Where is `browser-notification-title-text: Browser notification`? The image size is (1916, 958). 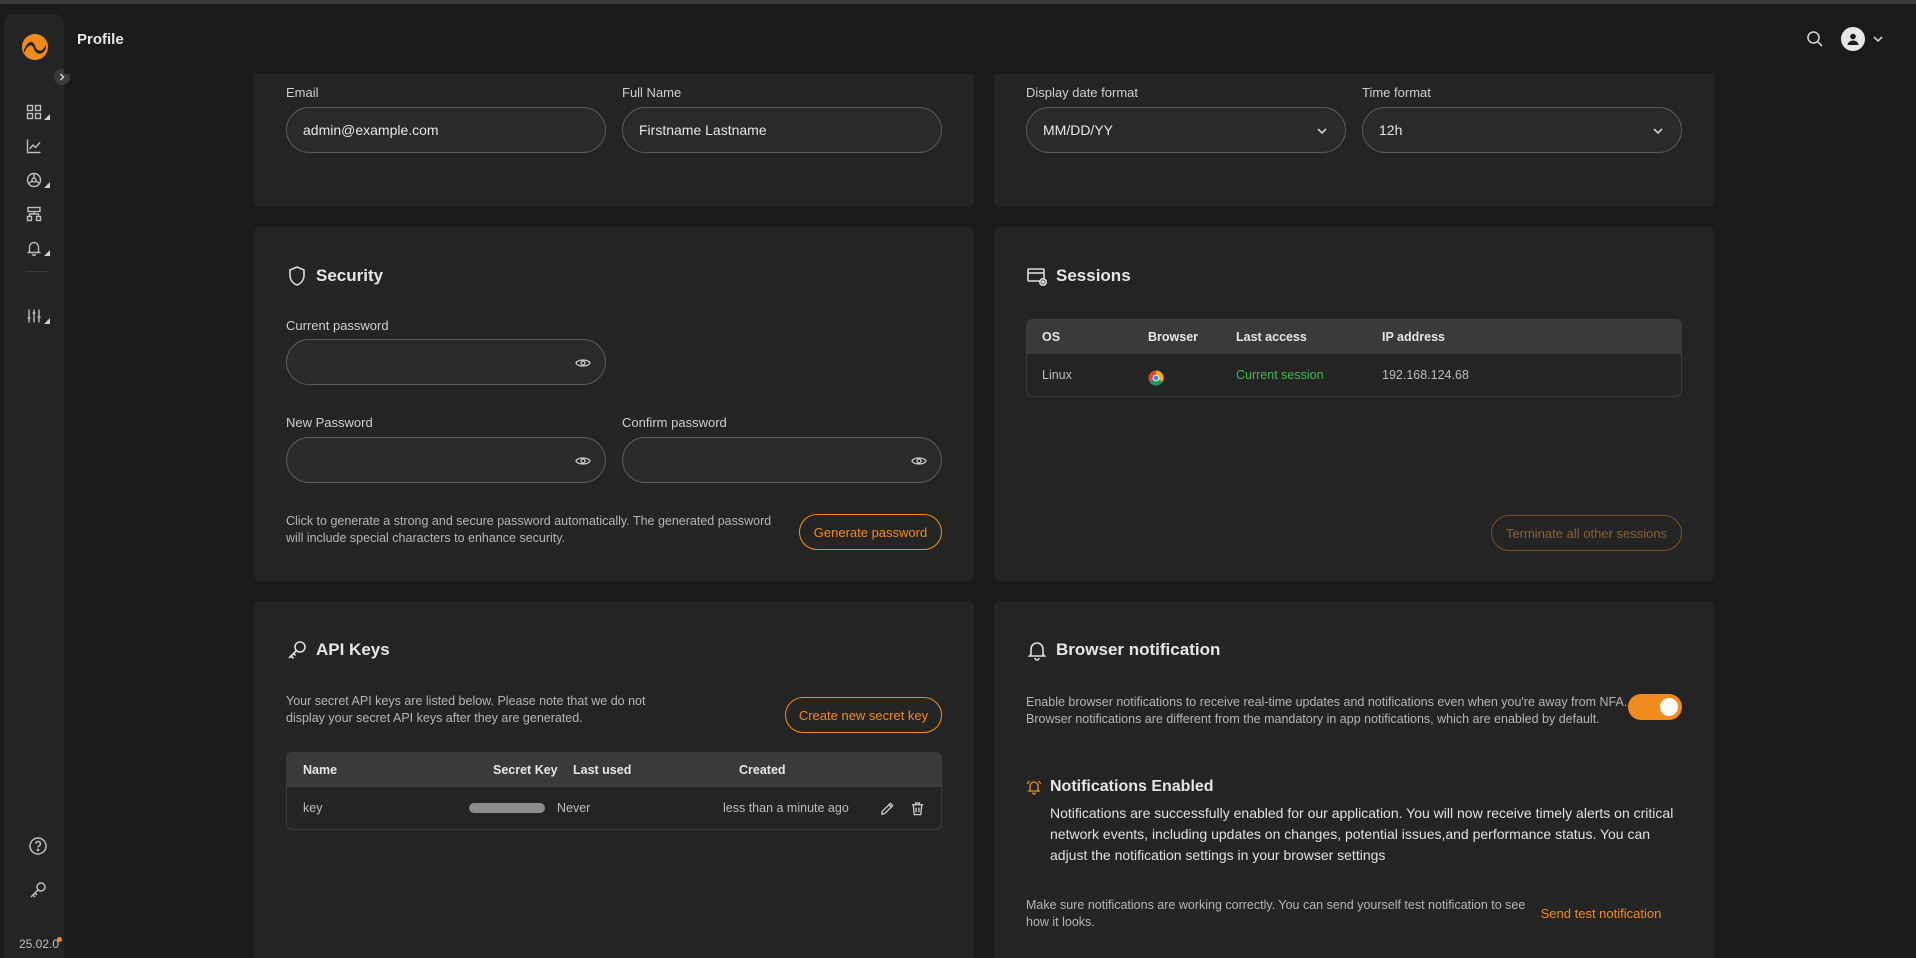 browser-notification-title-text: Browser notification is located at coordinates (1138, 649).